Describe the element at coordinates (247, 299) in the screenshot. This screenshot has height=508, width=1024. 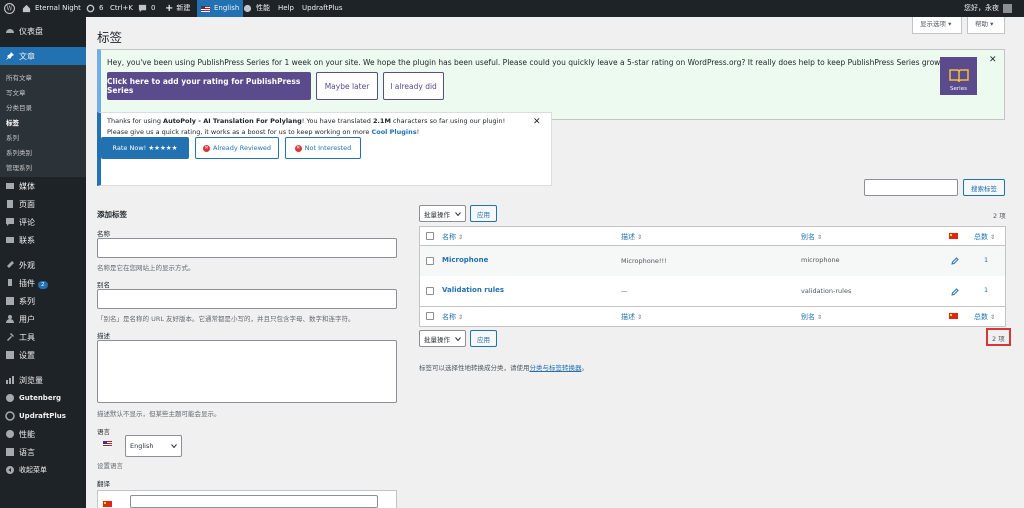
I see `tag-slug-input` at that location.